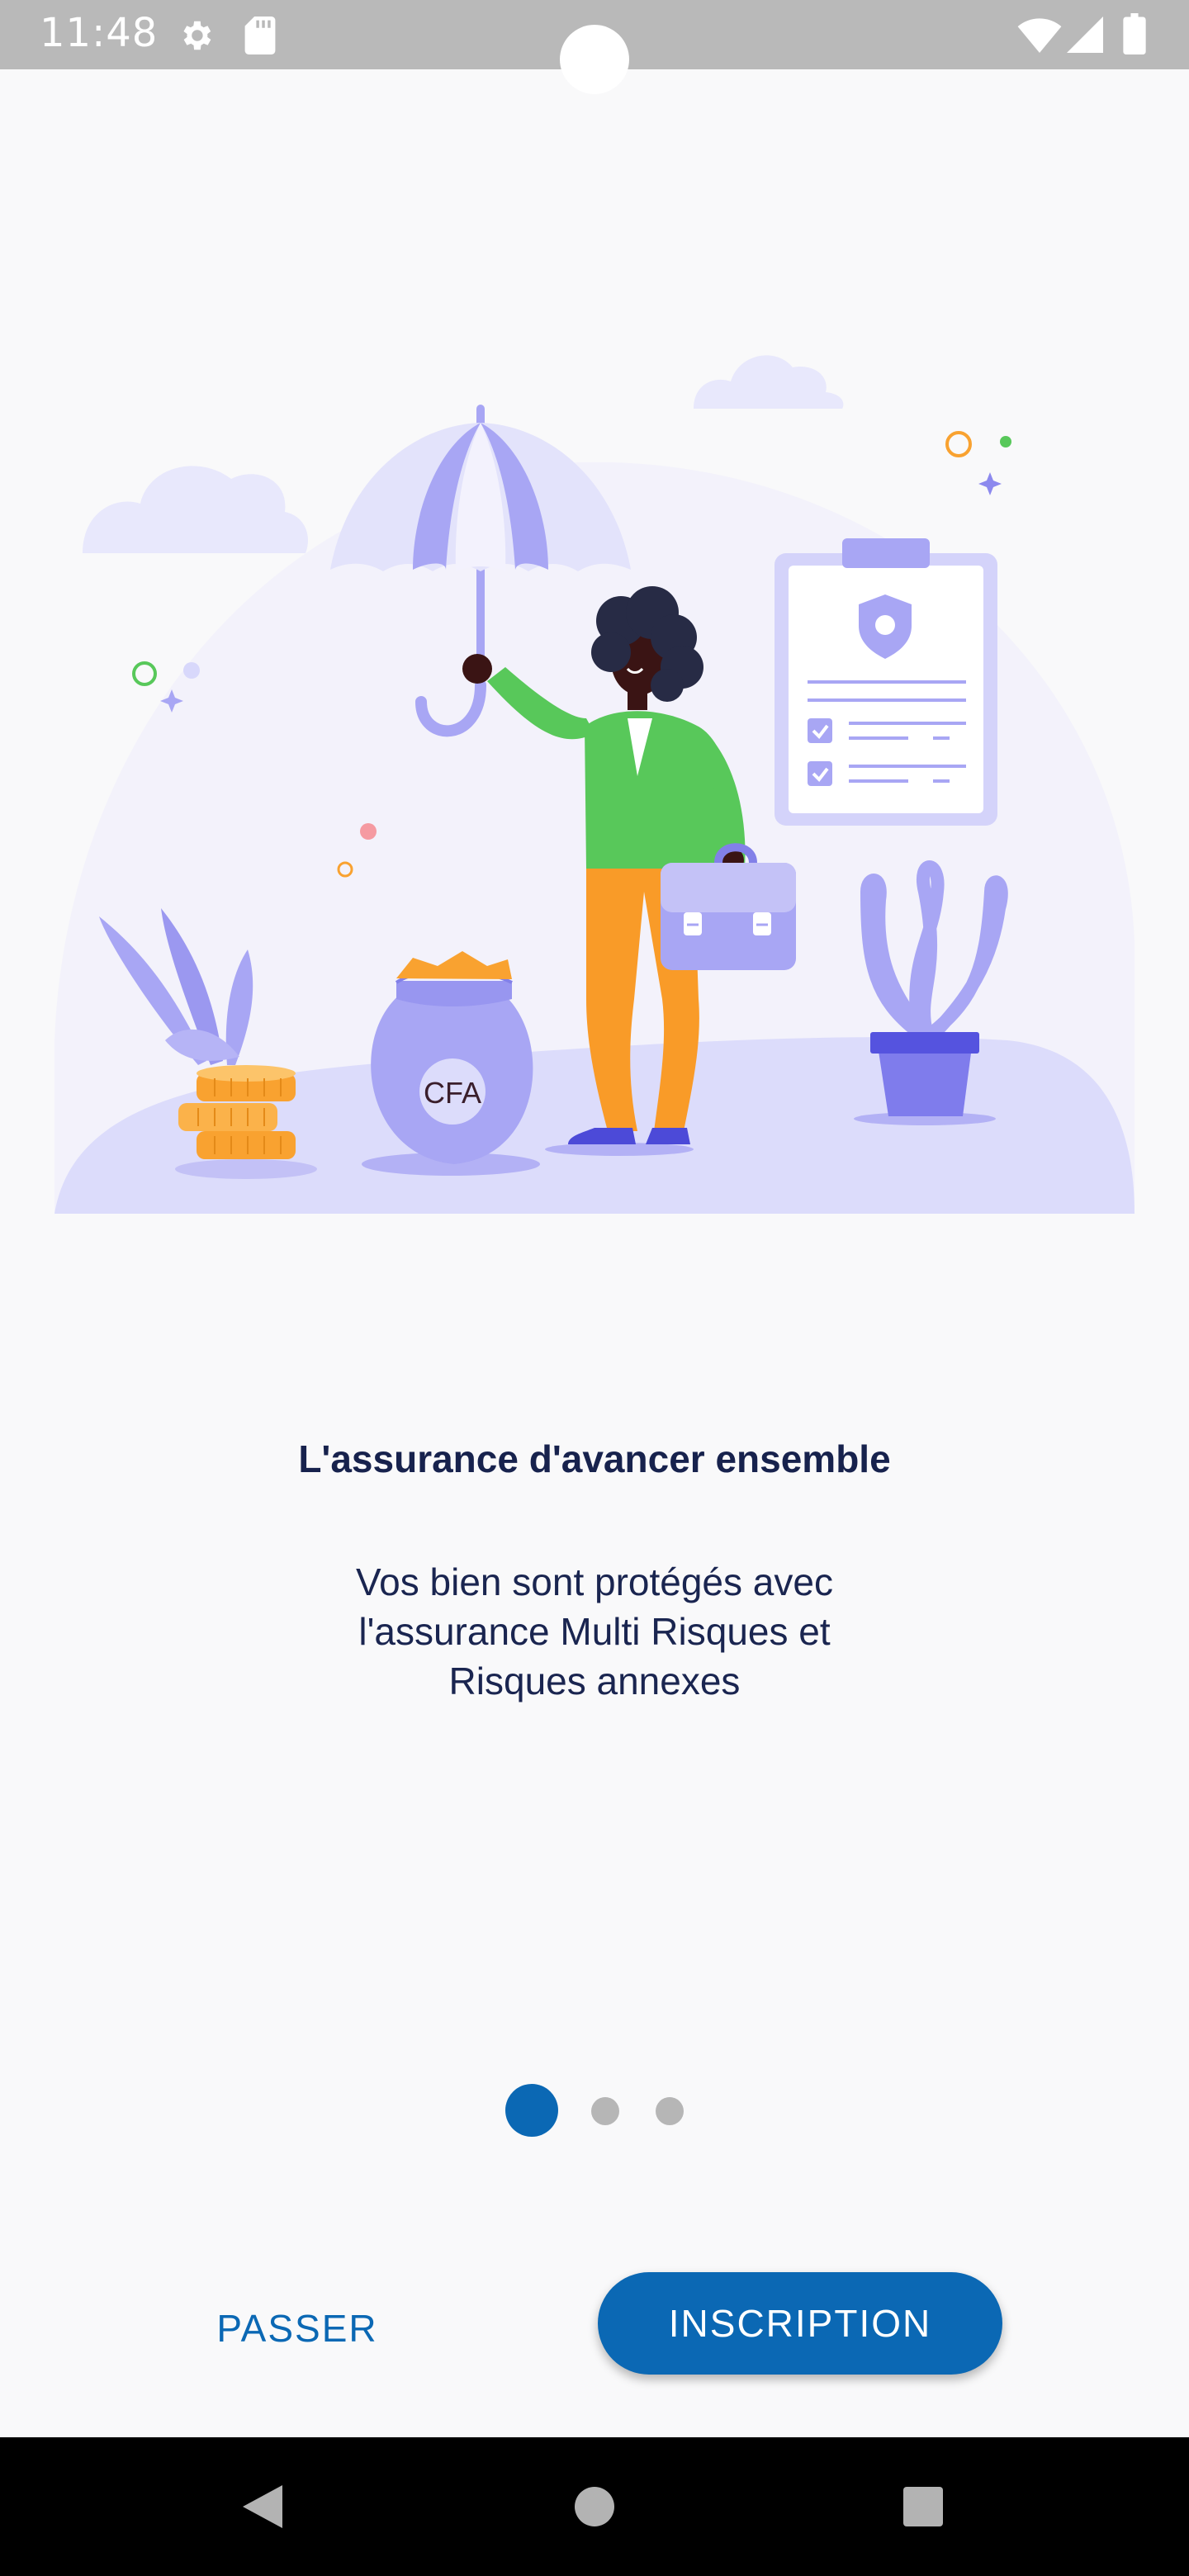 This screenshot has height=2576, width=1189. I want to click on recents-icon, so click(923, 2506).